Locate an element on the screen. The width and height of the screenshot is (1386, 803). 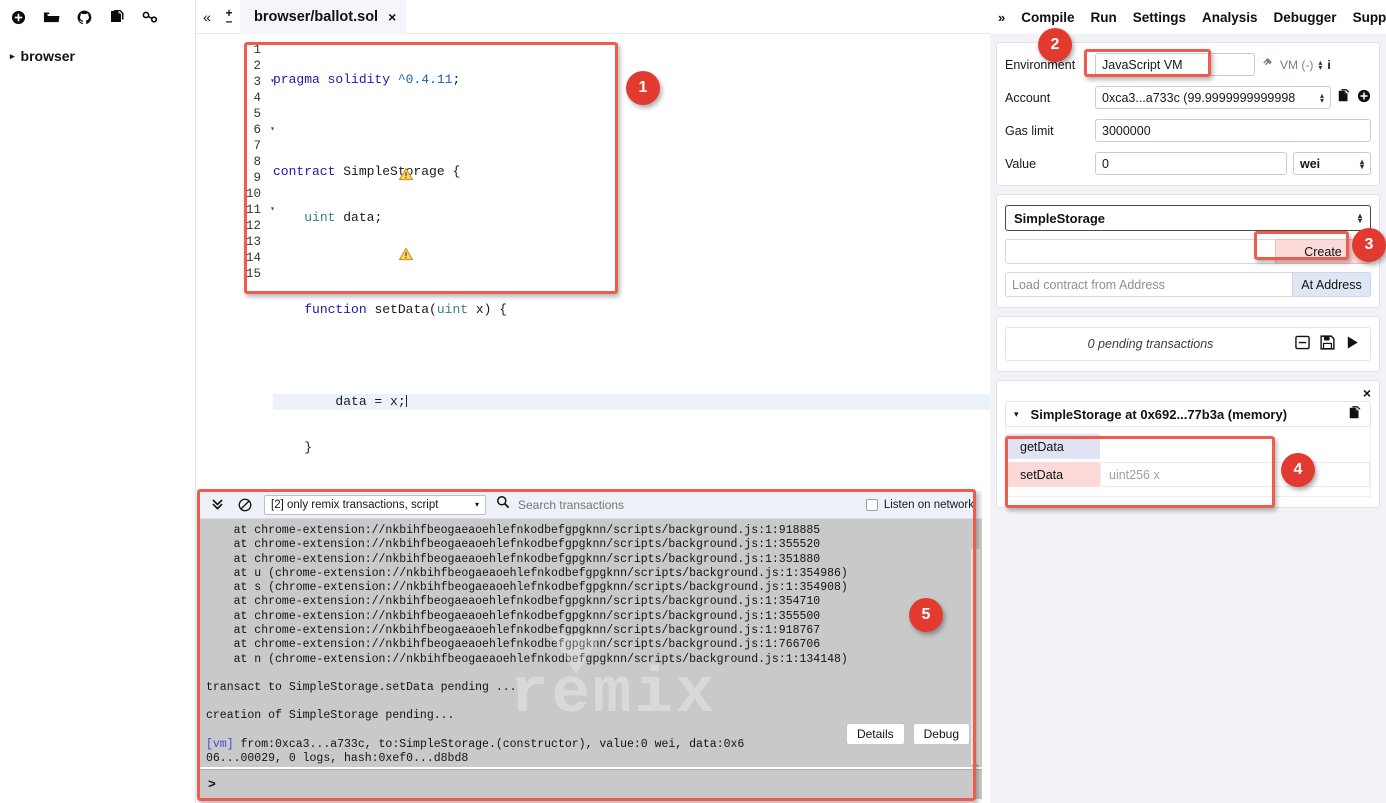
play-icon is located at coordinates (1352, 344).